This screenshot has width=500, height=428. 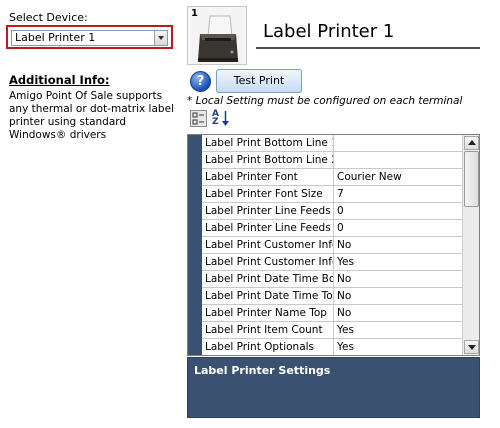 I want to click on device-select-highlight: Label Printer 1, so click(x=89, y=37).